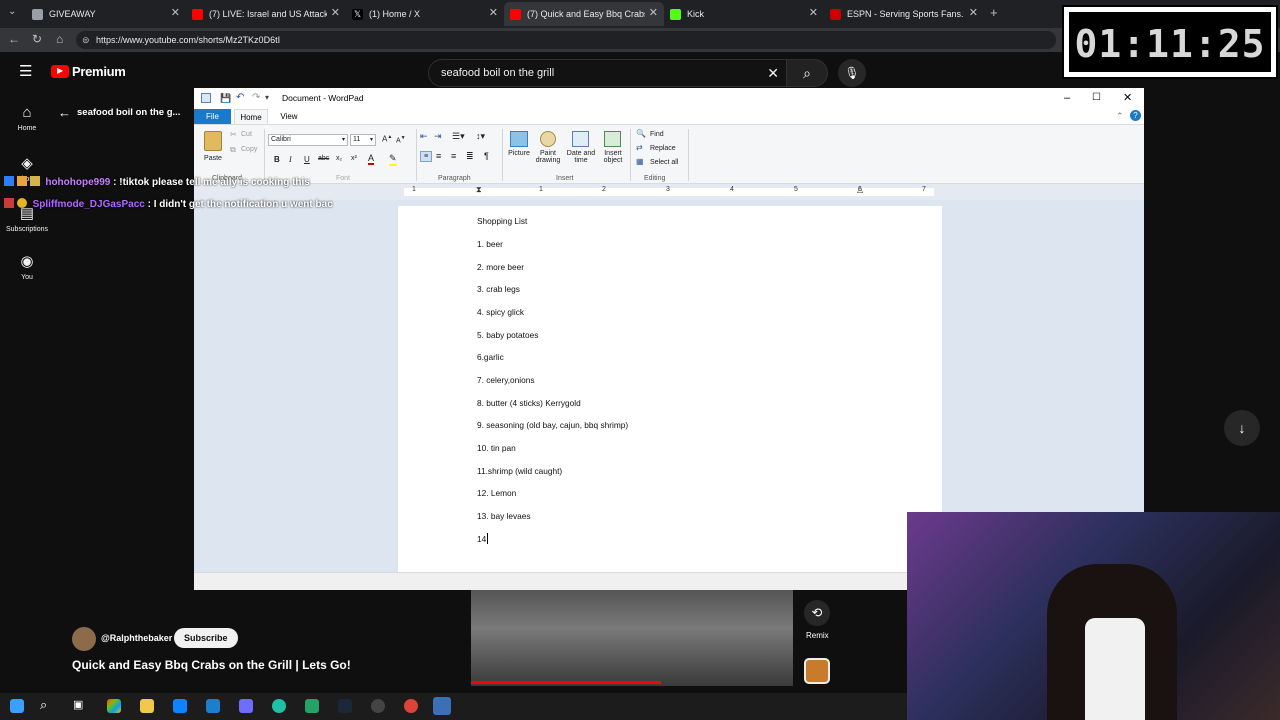  What do you see at coordinates (106, 14) in the screenshot?
I see `browser-tab: GIVEAWAY ✕` at bounding box center [106, 14].